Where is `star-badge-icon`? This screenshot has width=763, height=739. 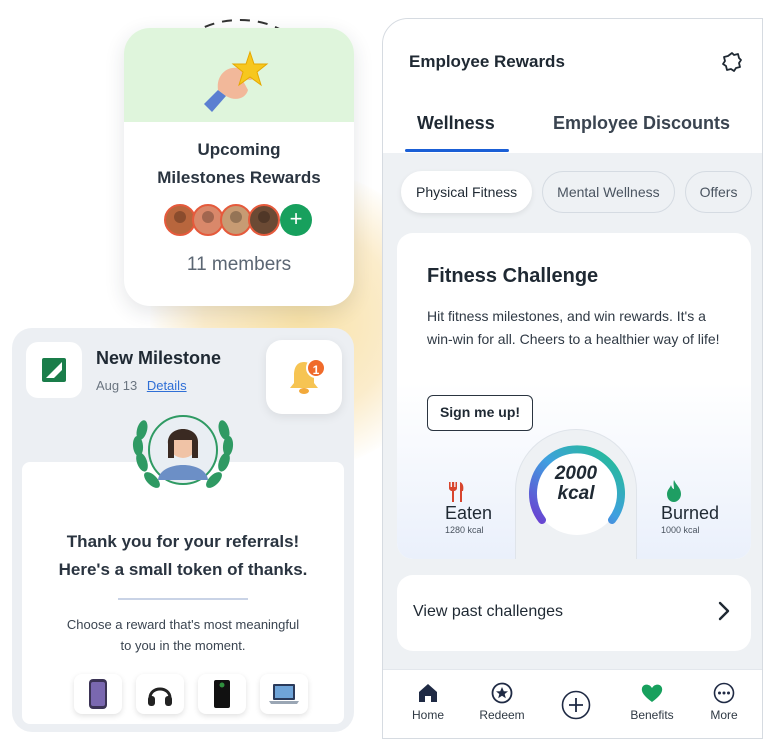 star-badge-icon is located at coordinates (502, 693).